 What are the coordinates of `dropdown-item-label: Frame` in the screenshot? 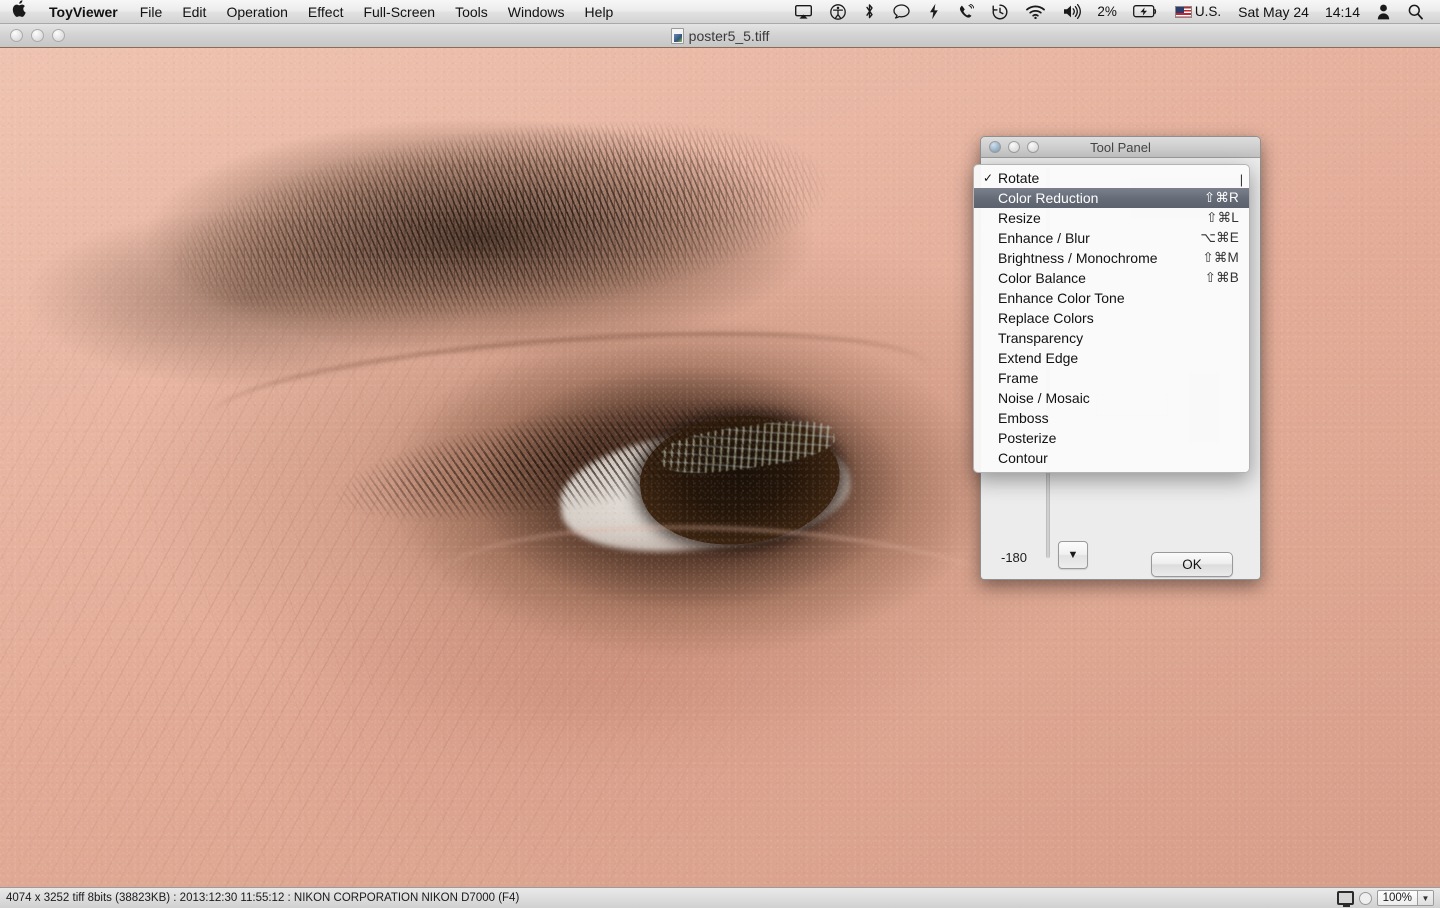 It's located at (1018, 378).